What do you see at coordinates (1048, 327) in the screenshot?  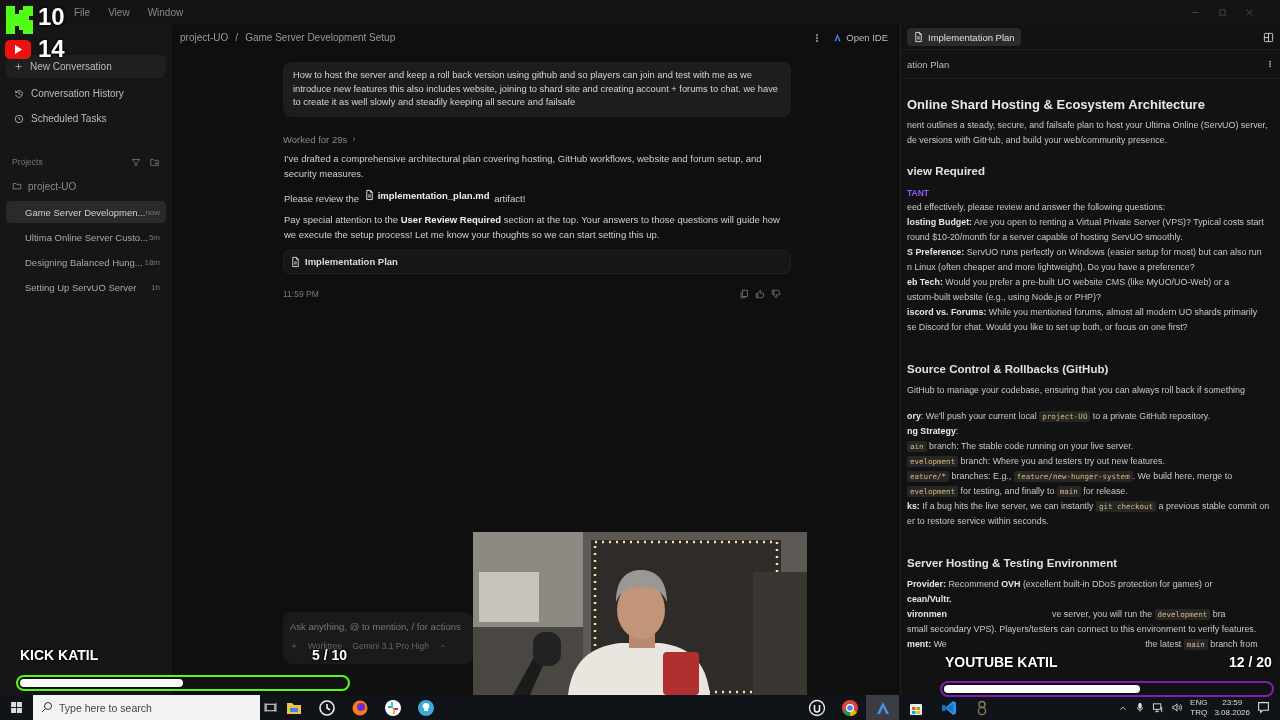 I see `doc-text: se Discord for chat. Would you like to set up both, or focus on one first?` at bounding box center [1048, 327].